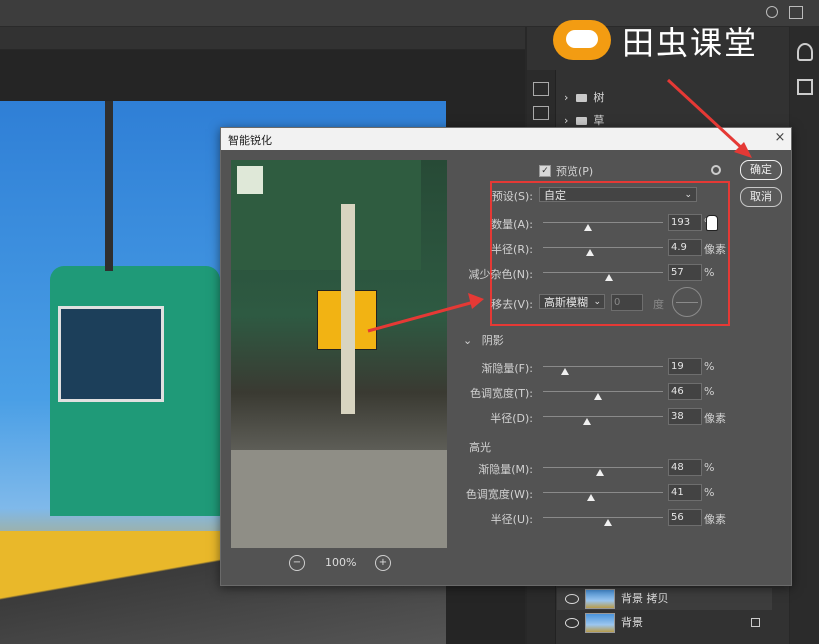 Image resolution: width=819 pixels, height=644 pixels. What do you see at coordinates (706, 115) in the screenshot?
I see `arrow-to-ok-button` at bounding box center [706, 115].